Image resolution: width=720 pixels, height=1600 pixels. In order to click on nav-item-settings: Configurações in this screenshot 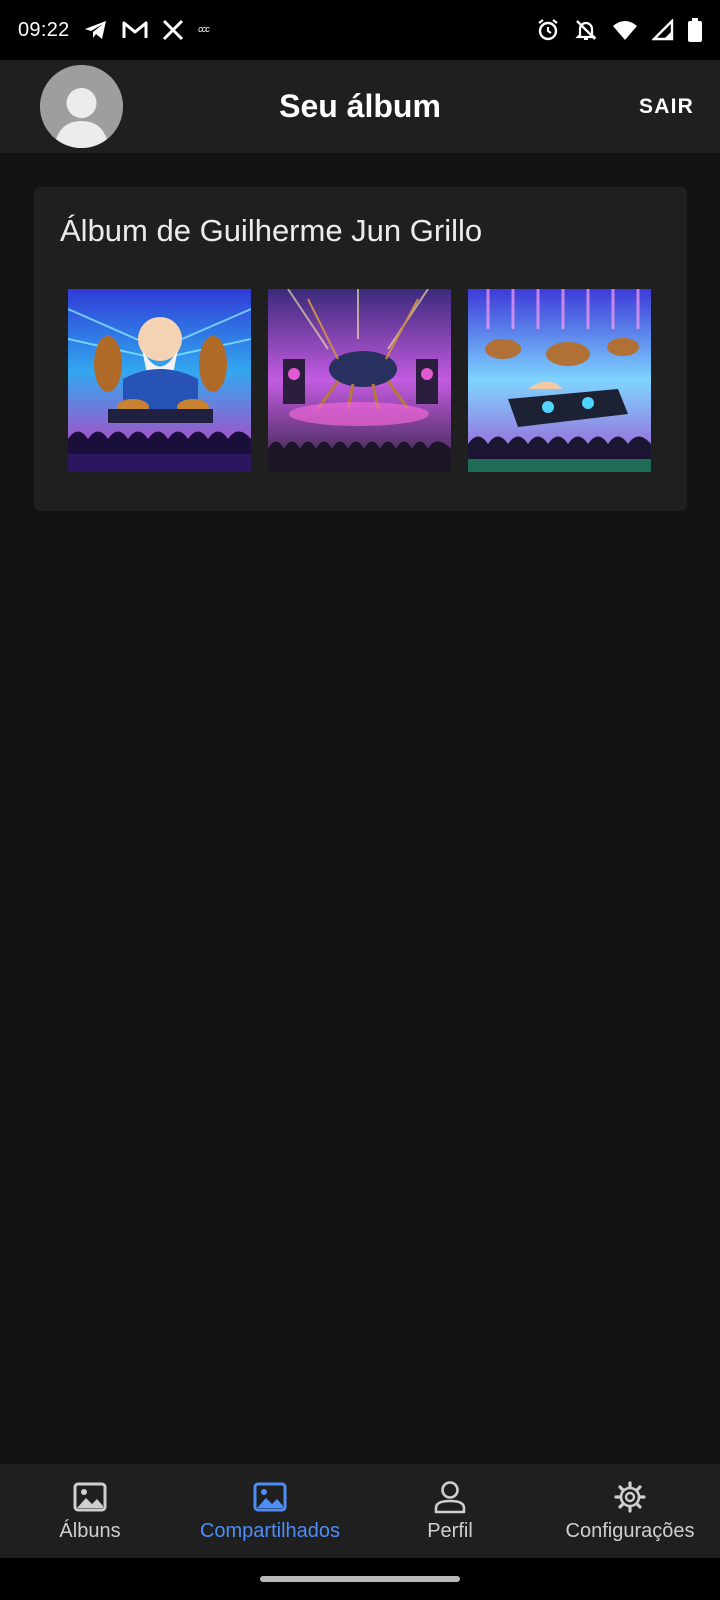, I will do `click(630, 1511)`.